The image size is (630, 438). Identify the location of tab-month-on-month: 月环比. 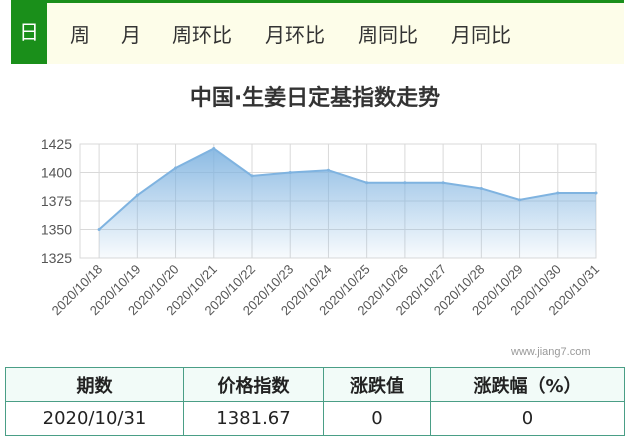
(295, 35).